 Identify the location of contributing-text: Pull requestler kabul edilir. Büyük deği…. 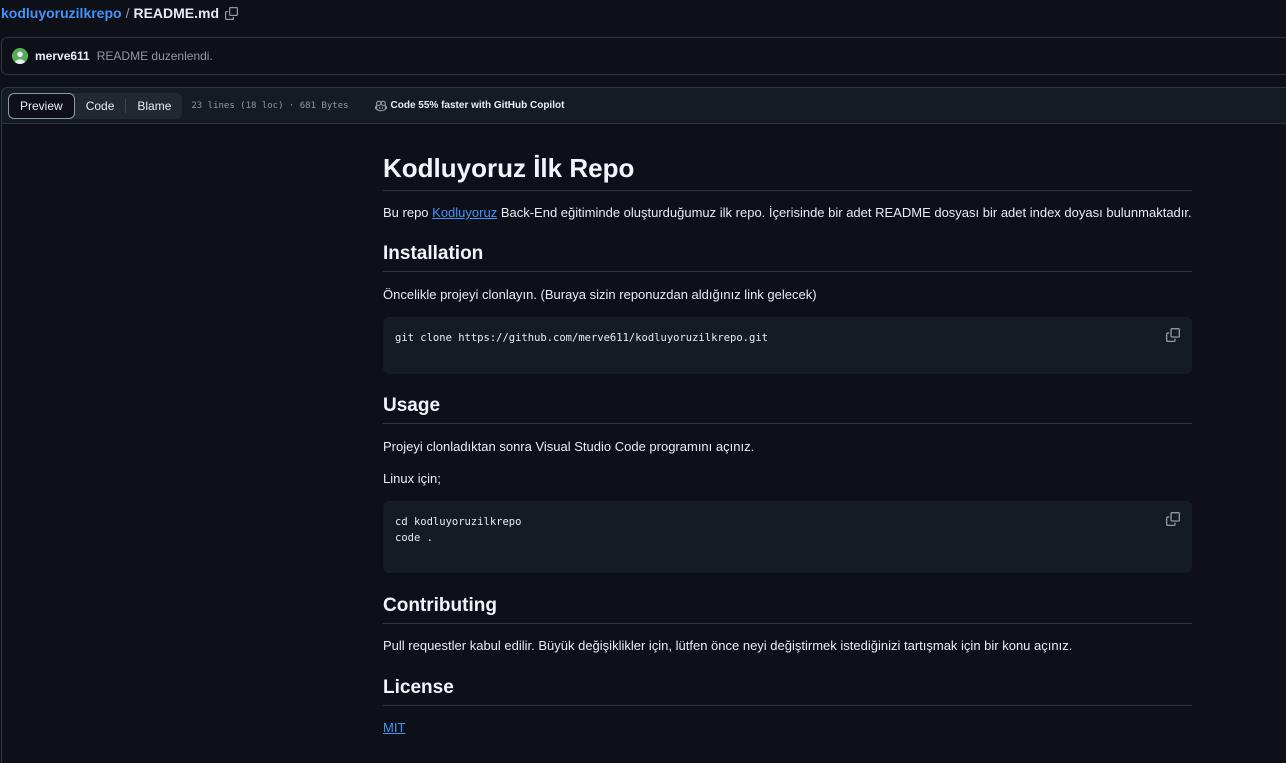
(728, 645).